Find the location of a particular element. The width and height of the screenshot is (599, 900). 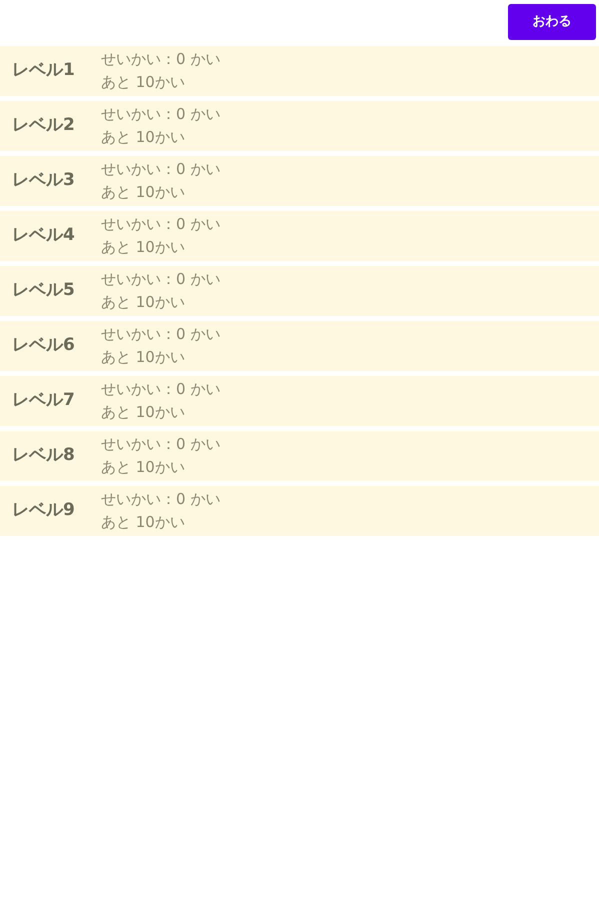

level-row: レベル1 せいかい：0 かい あと 10かい is located at coordinates (299, 71).